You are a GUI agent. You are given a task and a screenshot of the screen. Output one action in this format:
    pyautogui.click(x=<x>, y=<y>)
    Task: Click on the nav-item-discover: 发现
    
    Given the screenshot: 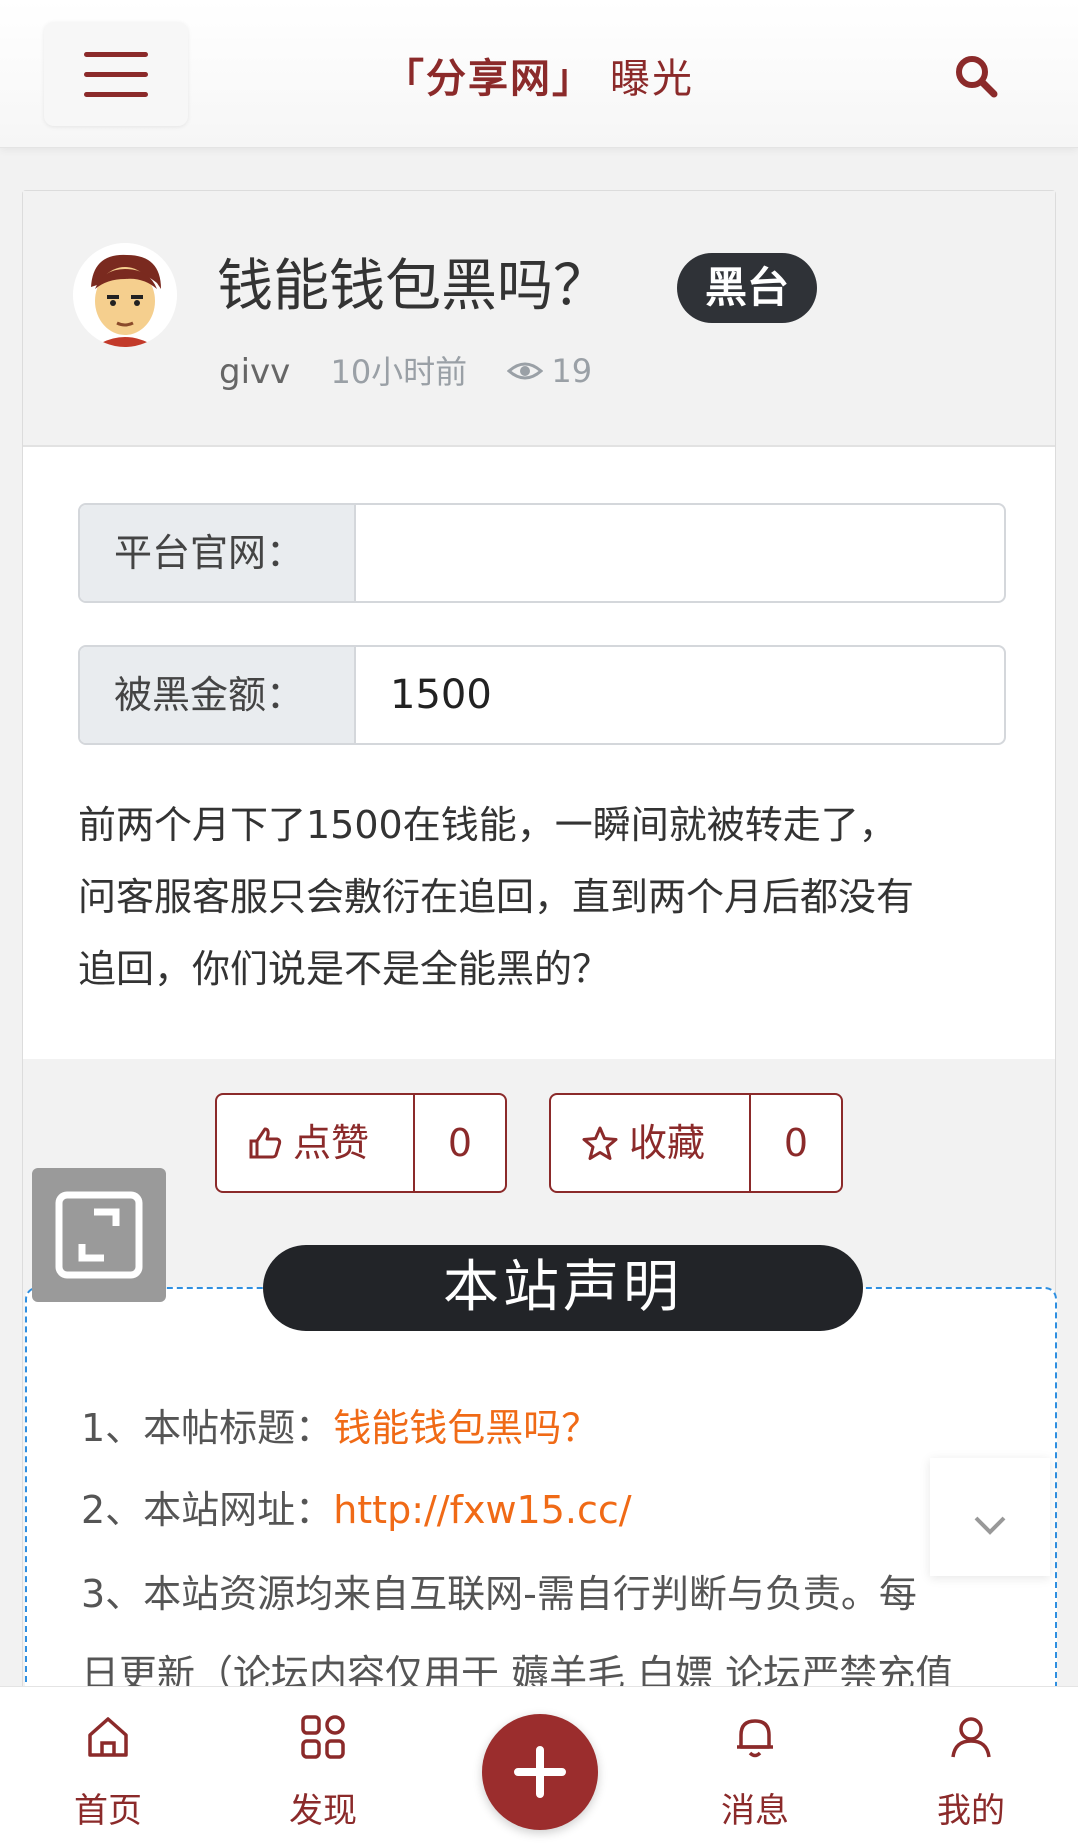 What is the action you would take?
    pyautogui.click(x=323, y=1765)
    